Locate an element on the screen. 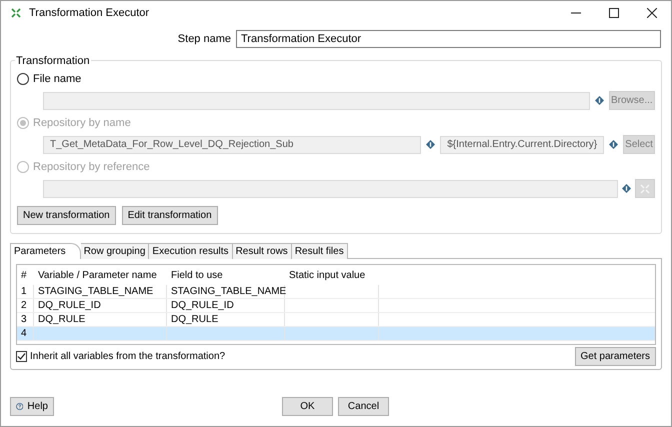 The image size is (672, 427). table-row: 1 STAGING_TABLE_NAME STAGING_TABLE_NAME is located at coordinates (336, 292).